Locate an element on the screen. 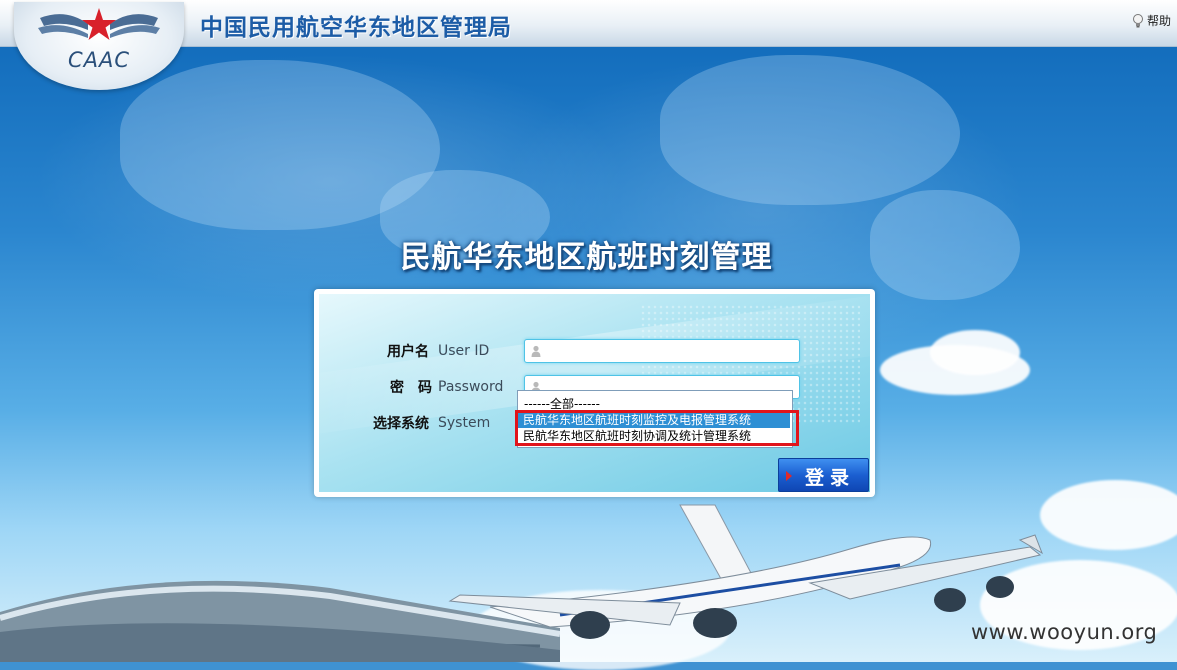  username-input is located at coordinates (671, 351).